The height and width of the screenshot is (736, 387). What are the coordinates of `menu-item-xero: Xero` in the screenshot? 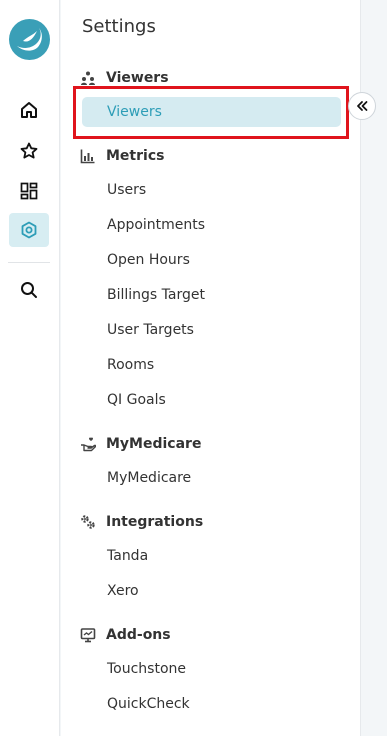 It's located at (123, 591).